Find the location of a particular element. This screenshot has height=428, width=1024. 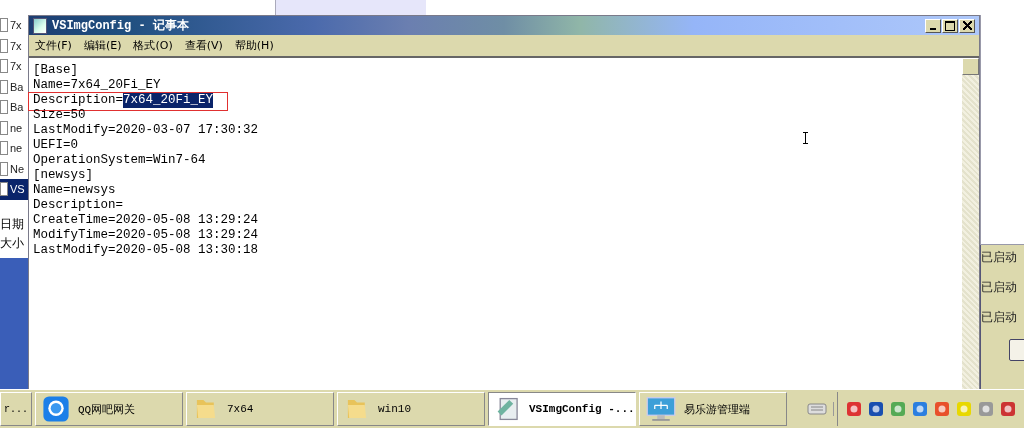

scrollbar is located at coordinates (970, 224).